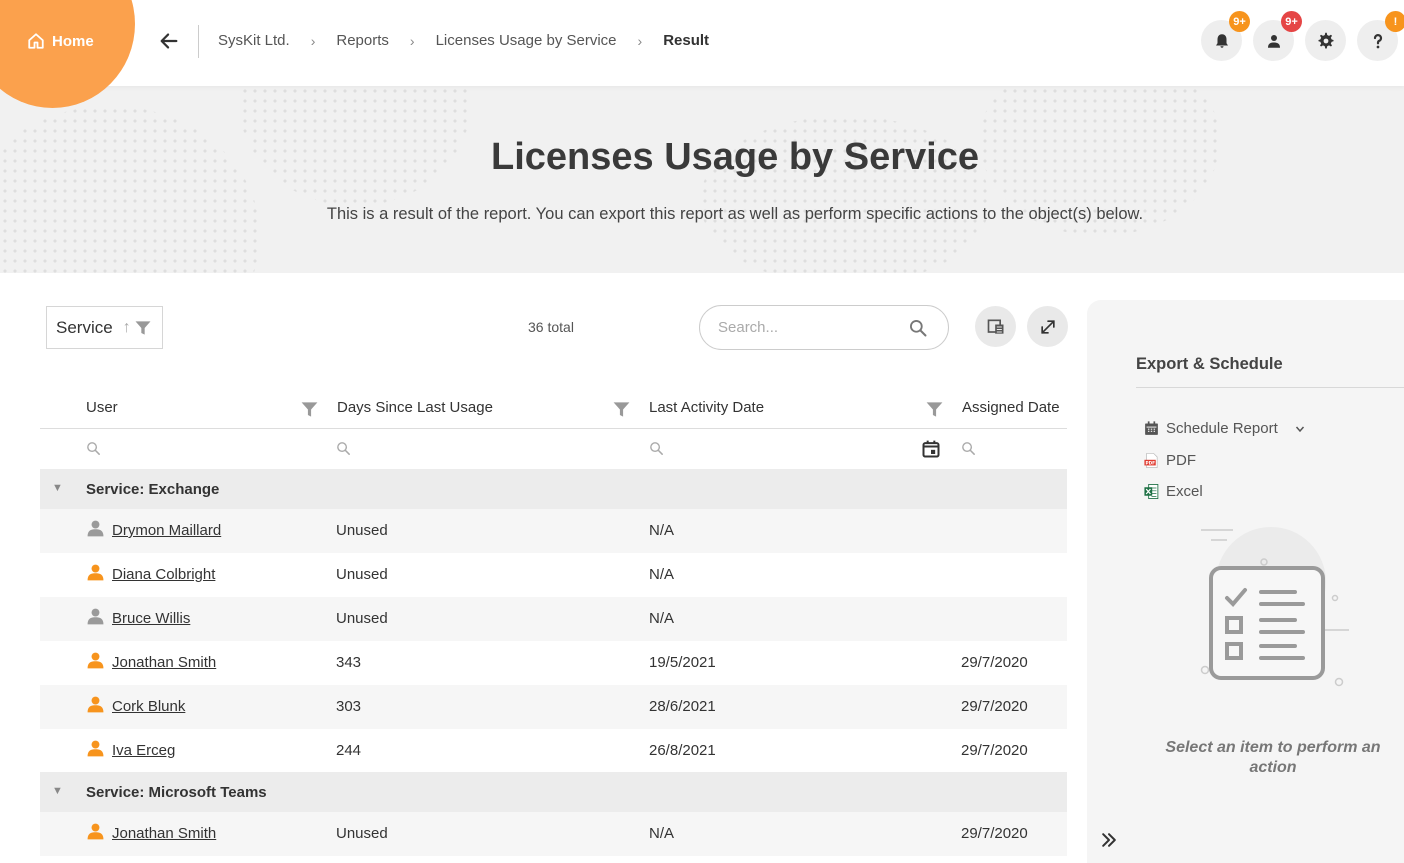 This screenshot has height=863, width=1404. I want to click on table-row: Iva Erceg 244 26/8/2021 29/7/2020, so click(553, 751).